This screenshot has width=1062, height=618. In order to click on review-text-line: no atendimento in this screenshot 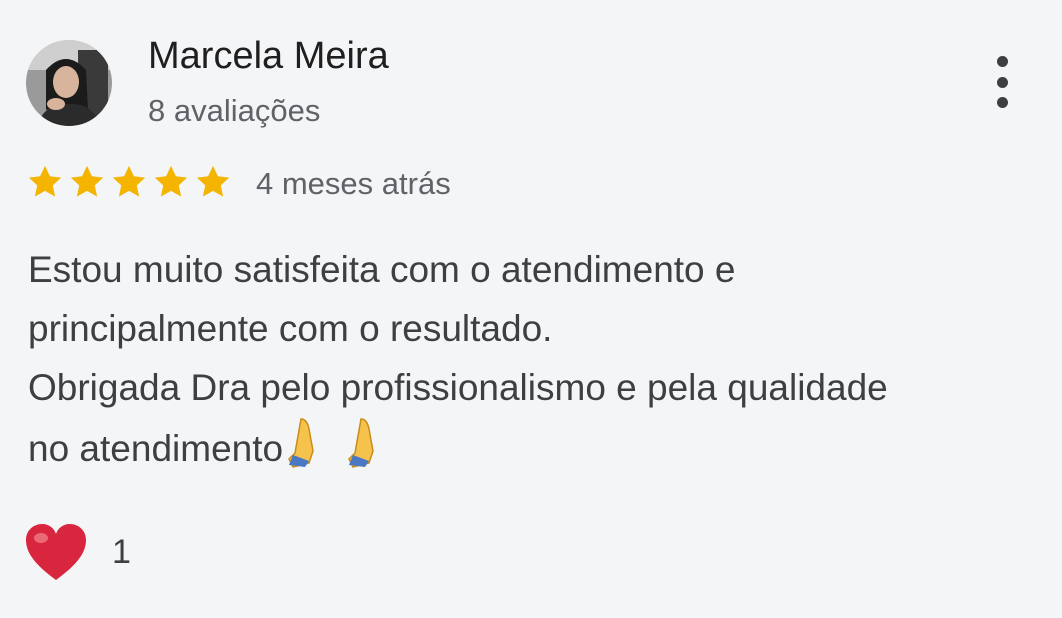, I will do `click(156, 448)`.